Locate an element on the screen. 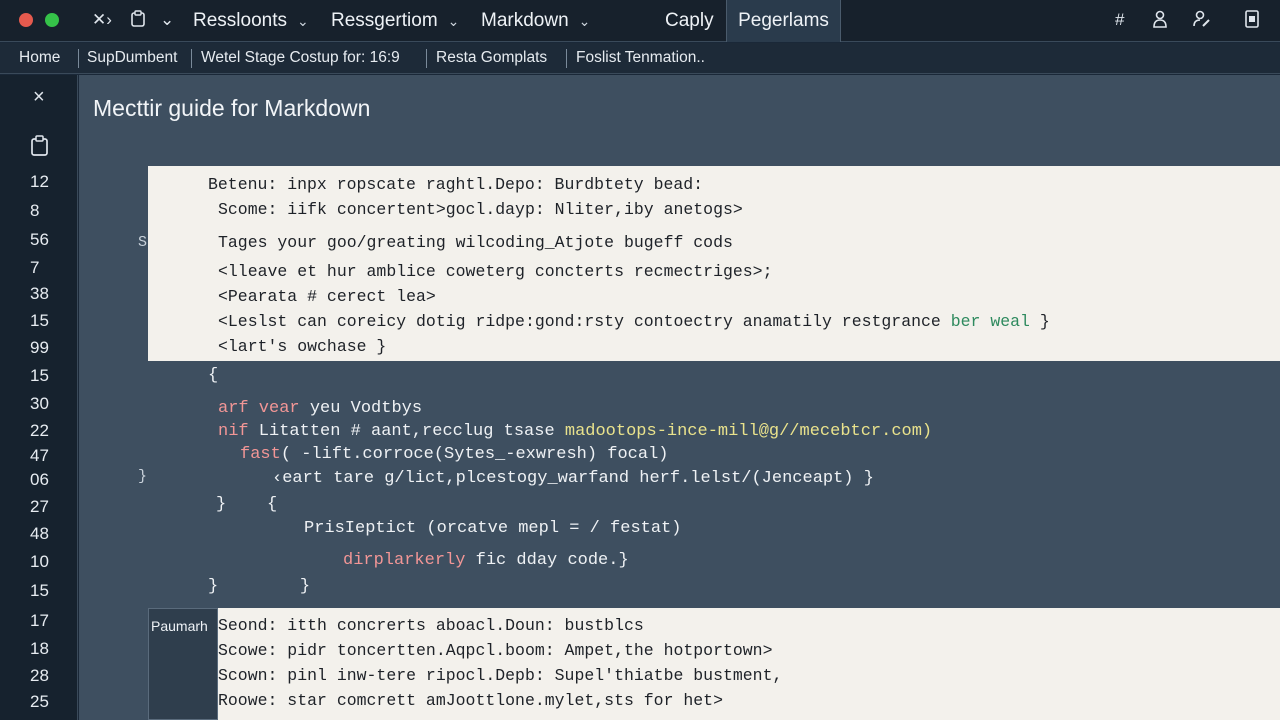 This screenshot has height=720, width=1280. tab-pegerlams: Pegerlams is located at coordinates (783, 21).